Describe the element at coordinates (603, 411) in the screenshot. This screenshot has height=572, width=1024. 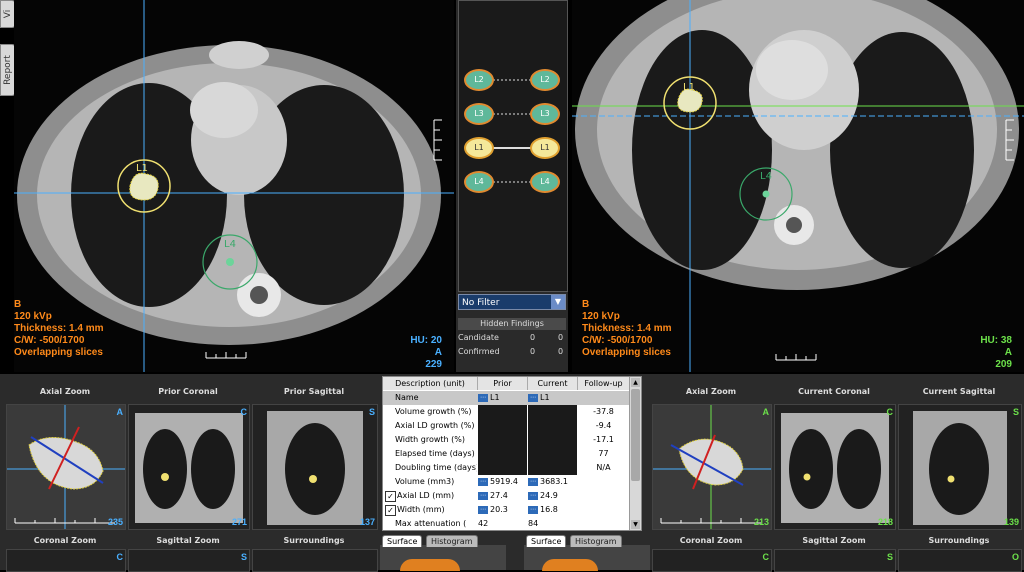
I see `cell-followup-text: -37.8` at that location.